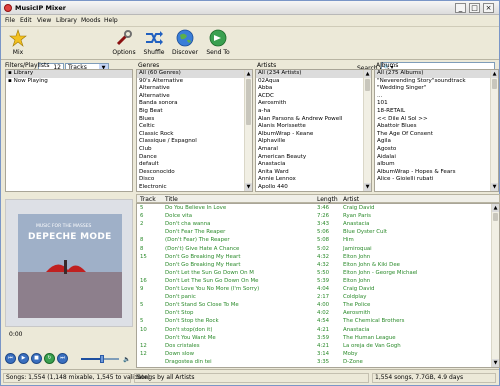 The height and width of the screenshot is (386, 500). What do you see at coordinates (460, 8) in the screenshot?
I see `minimize-button: _` at bounding box center [460, 8].